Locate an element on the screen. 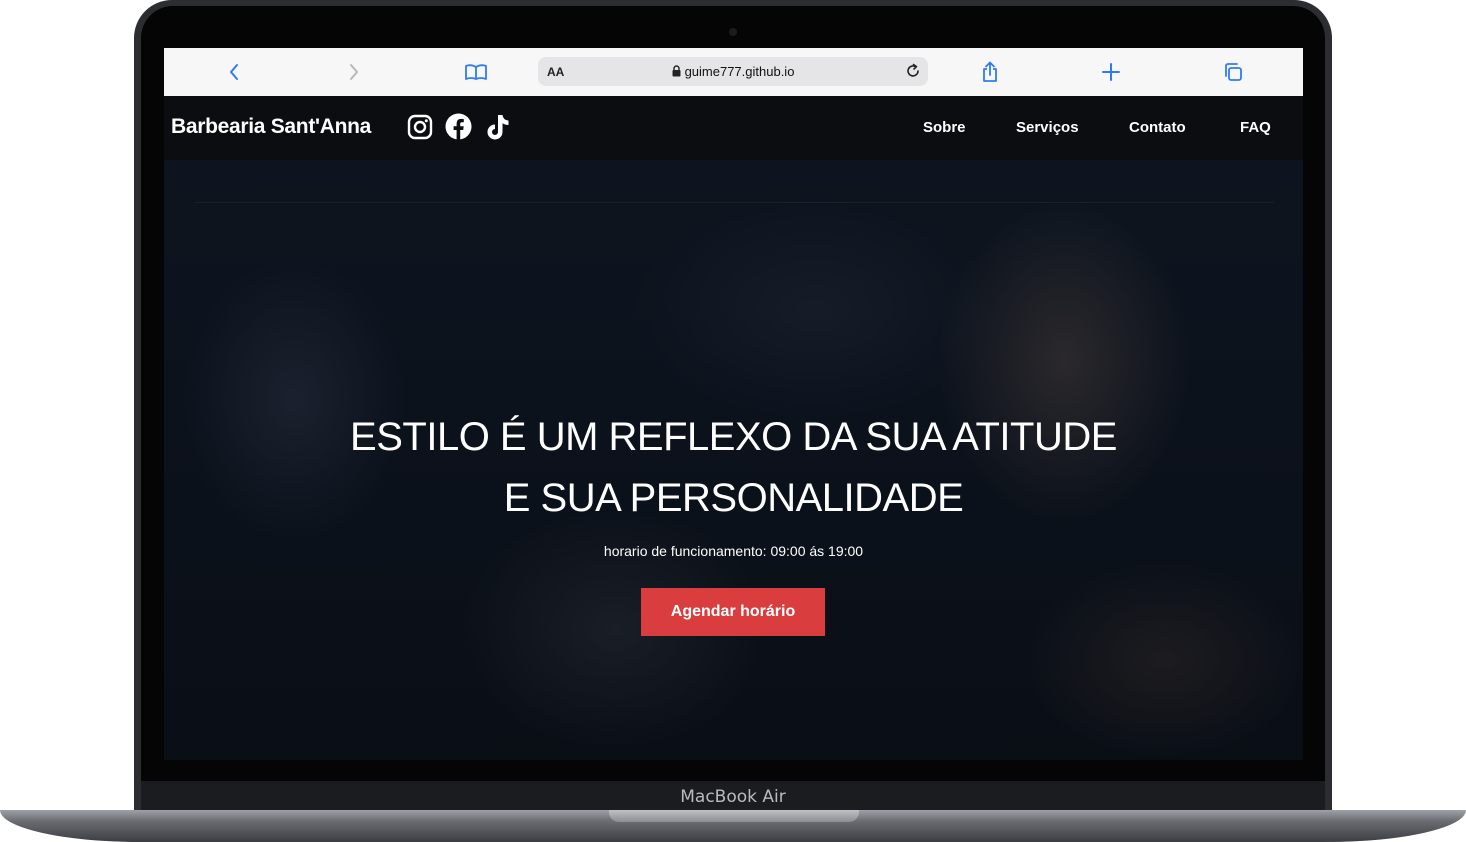 This screenshot has width=1466, height=842. instagram-icon is located at coordinates (419, 126).